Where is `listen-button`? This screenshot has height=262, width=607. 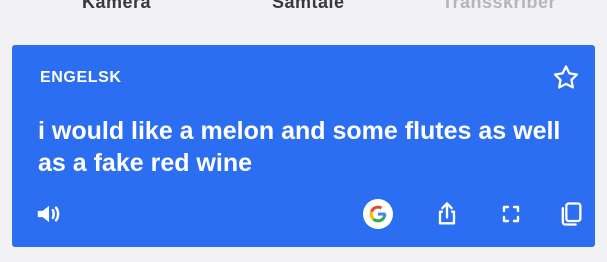 listen-button is located at coordinates (49, 214).